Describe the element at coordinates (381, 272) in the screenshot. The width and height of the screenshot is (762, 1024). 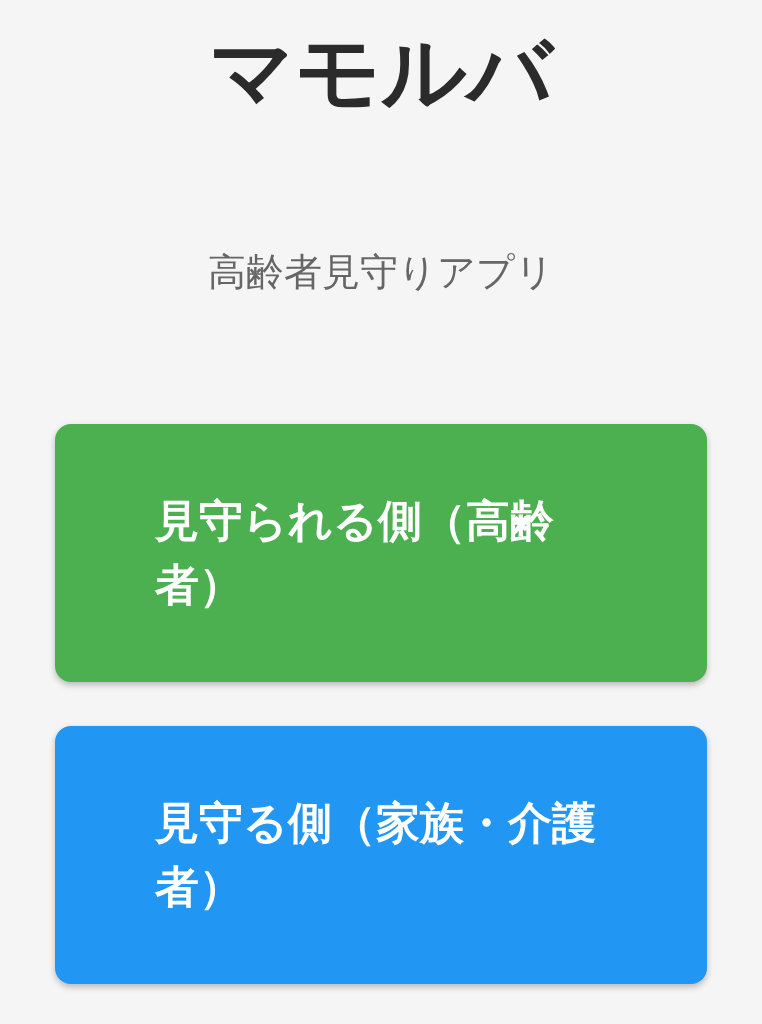
I see `subtitle: 高齢者見守りアプリ` at that location.